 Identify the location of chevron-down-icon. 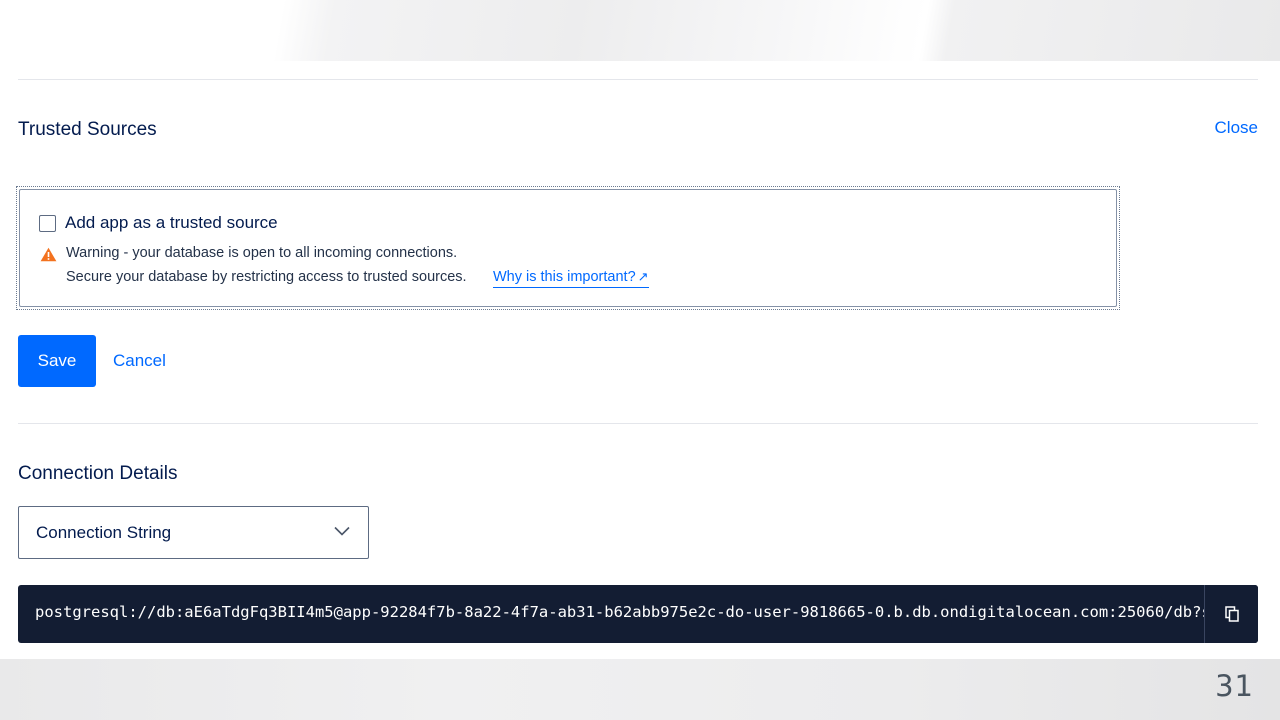
(342, 531).